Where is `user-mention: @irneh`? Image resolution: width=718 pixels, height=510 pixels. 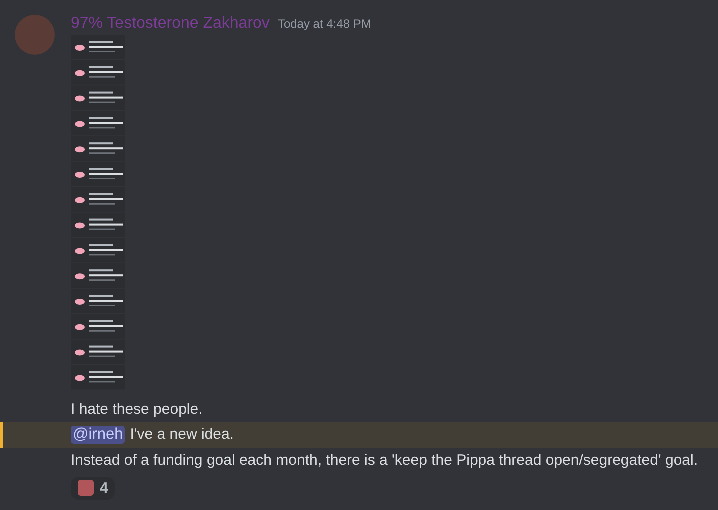
user-mention: @irneh is located at coordinates (98, 435).